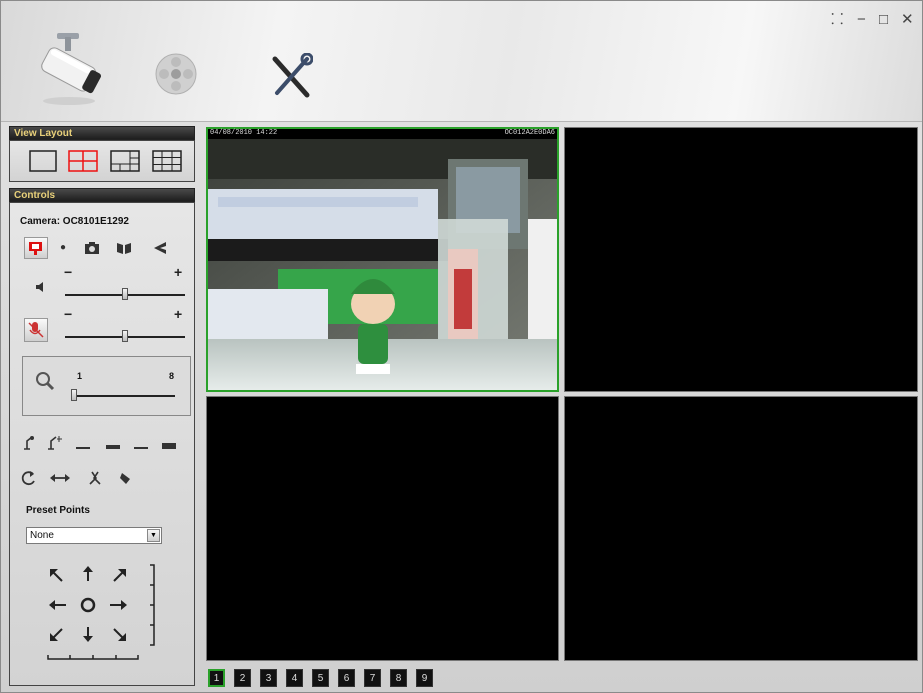  What do you see at coordinates (119, 575) in the screenshot?
I see `arrow-up-right-icon` at bounding box center [119, 575].